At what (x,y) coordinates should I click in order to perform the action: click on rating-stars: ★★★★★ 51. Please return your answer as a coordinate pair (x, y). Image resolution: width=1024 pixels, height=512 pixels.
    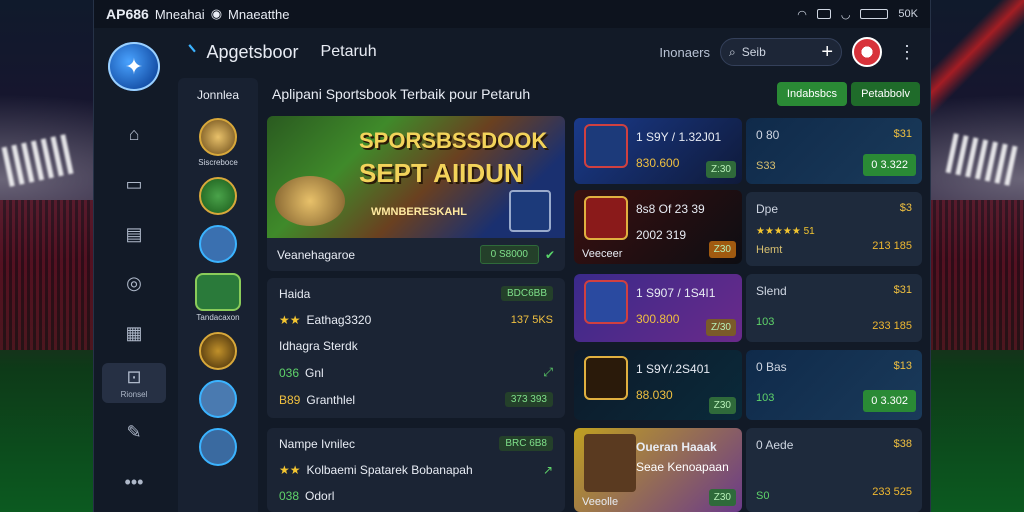
    Looking at the image, I should click on (785, 231).